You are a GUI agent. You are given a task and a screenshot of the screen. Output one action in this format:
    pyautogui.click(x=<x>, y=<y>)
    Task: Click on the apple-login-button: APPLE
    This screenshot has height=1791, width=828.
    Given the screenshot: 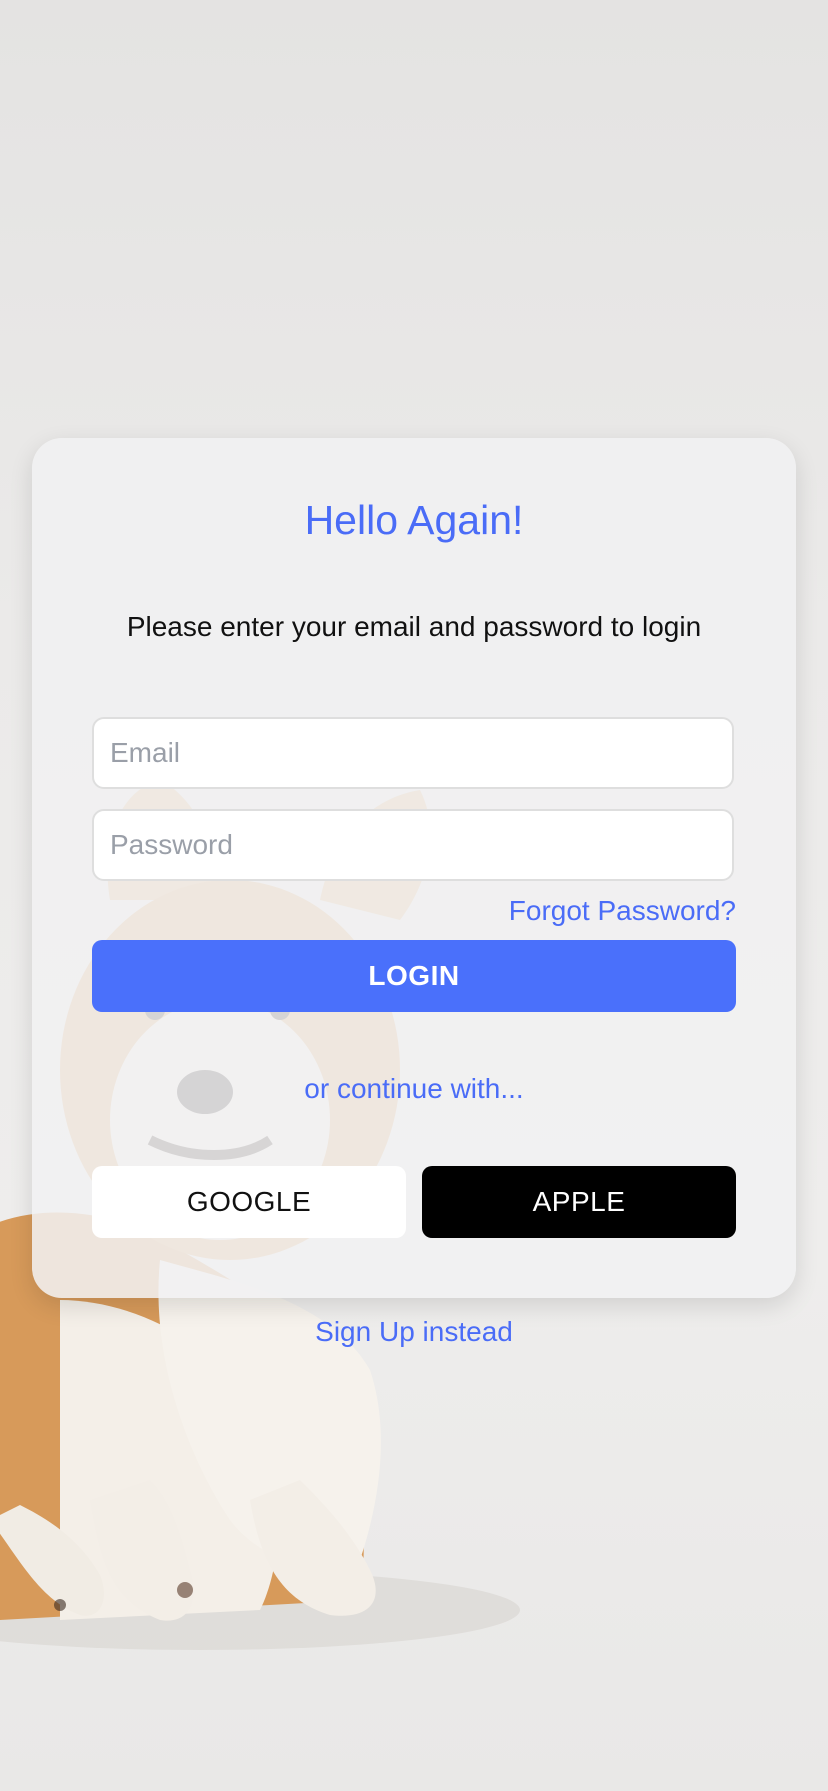 What is the action you would take?
    pyautogui.click(x=579, y=1202)
    